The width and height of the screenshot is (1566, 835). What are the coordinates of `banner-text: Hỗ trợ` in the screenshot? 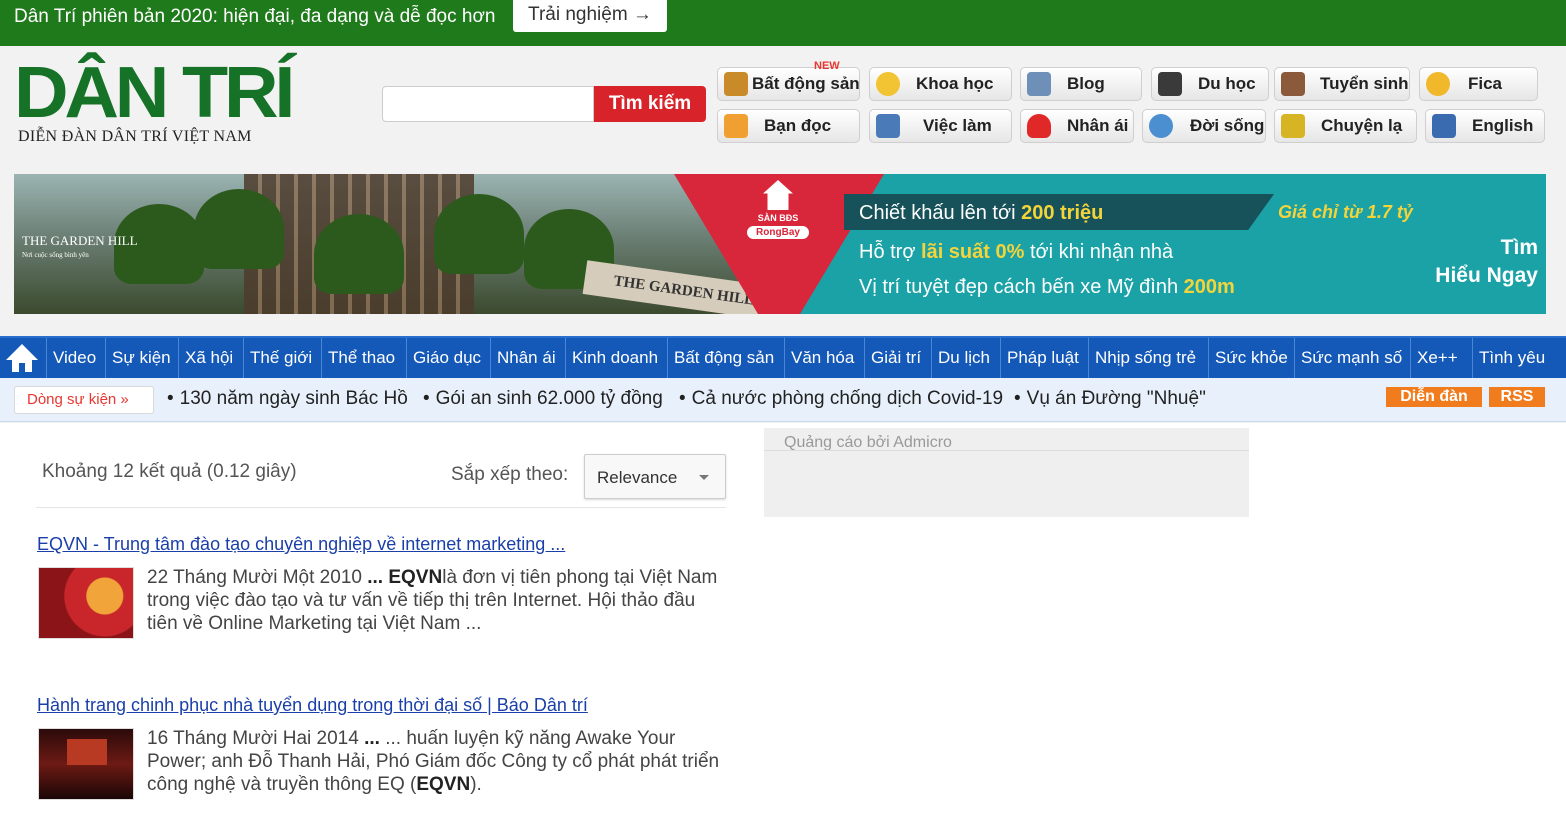 It's located at (890, 252).